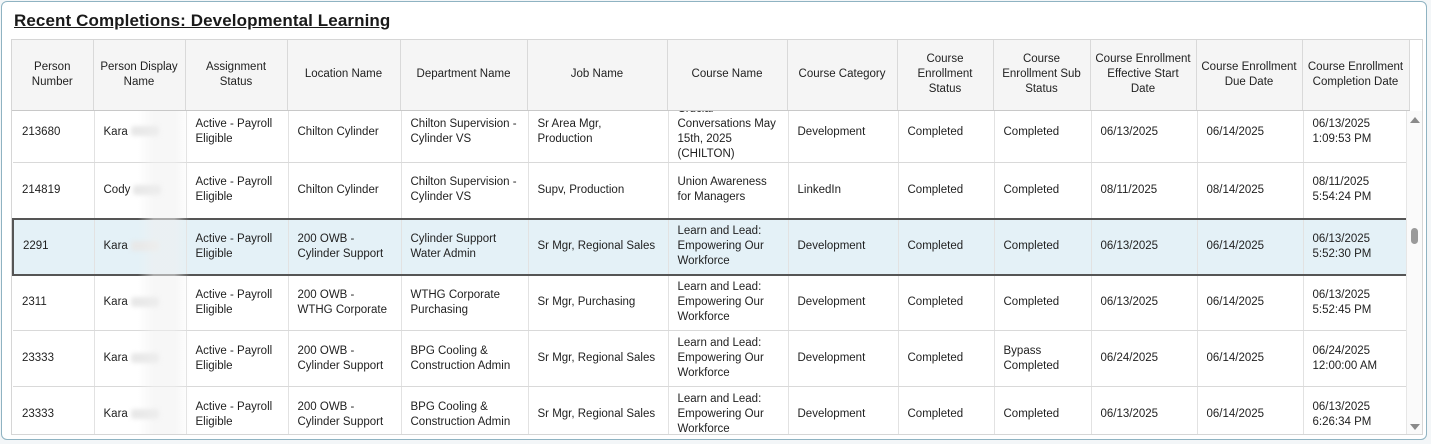 The height and width of the screenshot is (444, 1431). Describe the element at coordinates (945, 75) in the screenshot. I see `column-header-enrollment-status: Course Enrollment Status` at that location.